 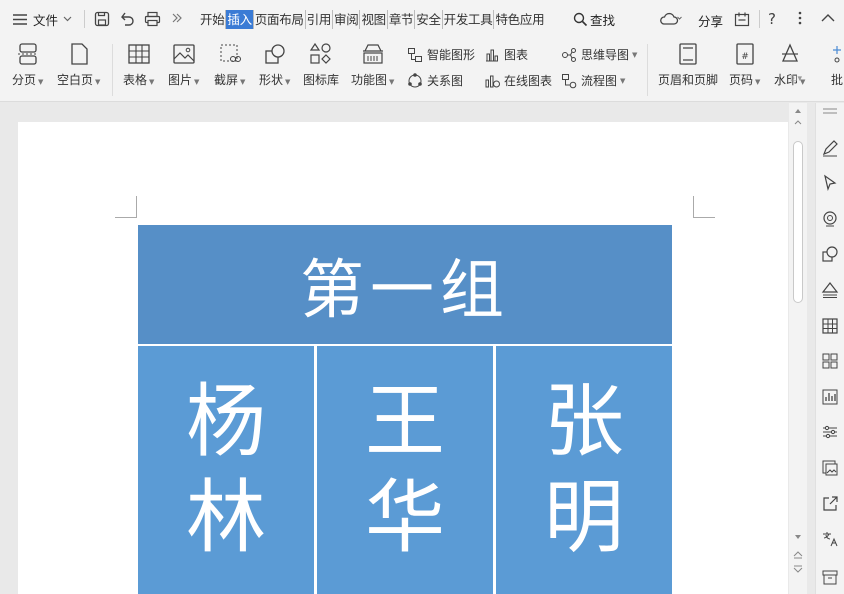 What do you see at coordinates (226, 421) in the screenshot?
I see `member-name-char: 杨` at bounding box center [226, 421].